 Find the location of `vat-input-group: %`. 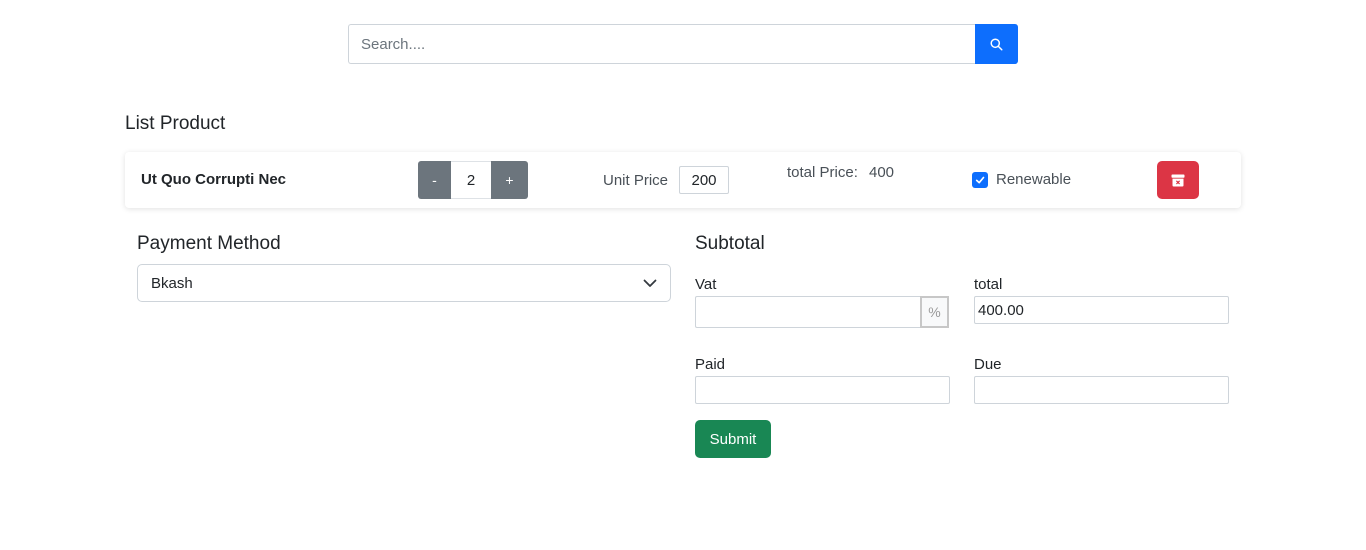

vat-input-group: % is located at coordinates (822, 312).